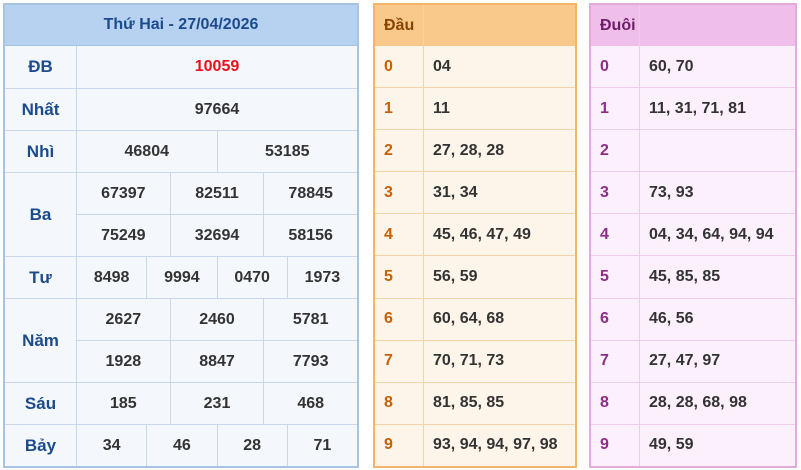  I want to click on prize-row: Nhì 46804 53185, so click(181, 151).